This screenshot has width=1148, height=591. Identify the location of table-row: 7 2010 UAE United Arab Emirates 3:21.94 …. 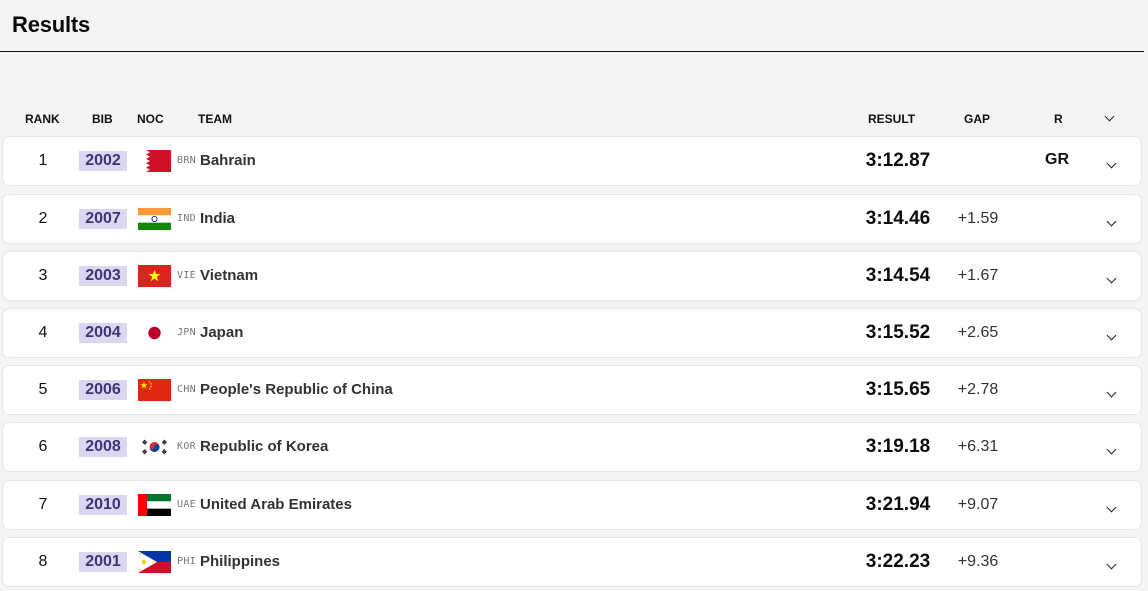
(572, 505).